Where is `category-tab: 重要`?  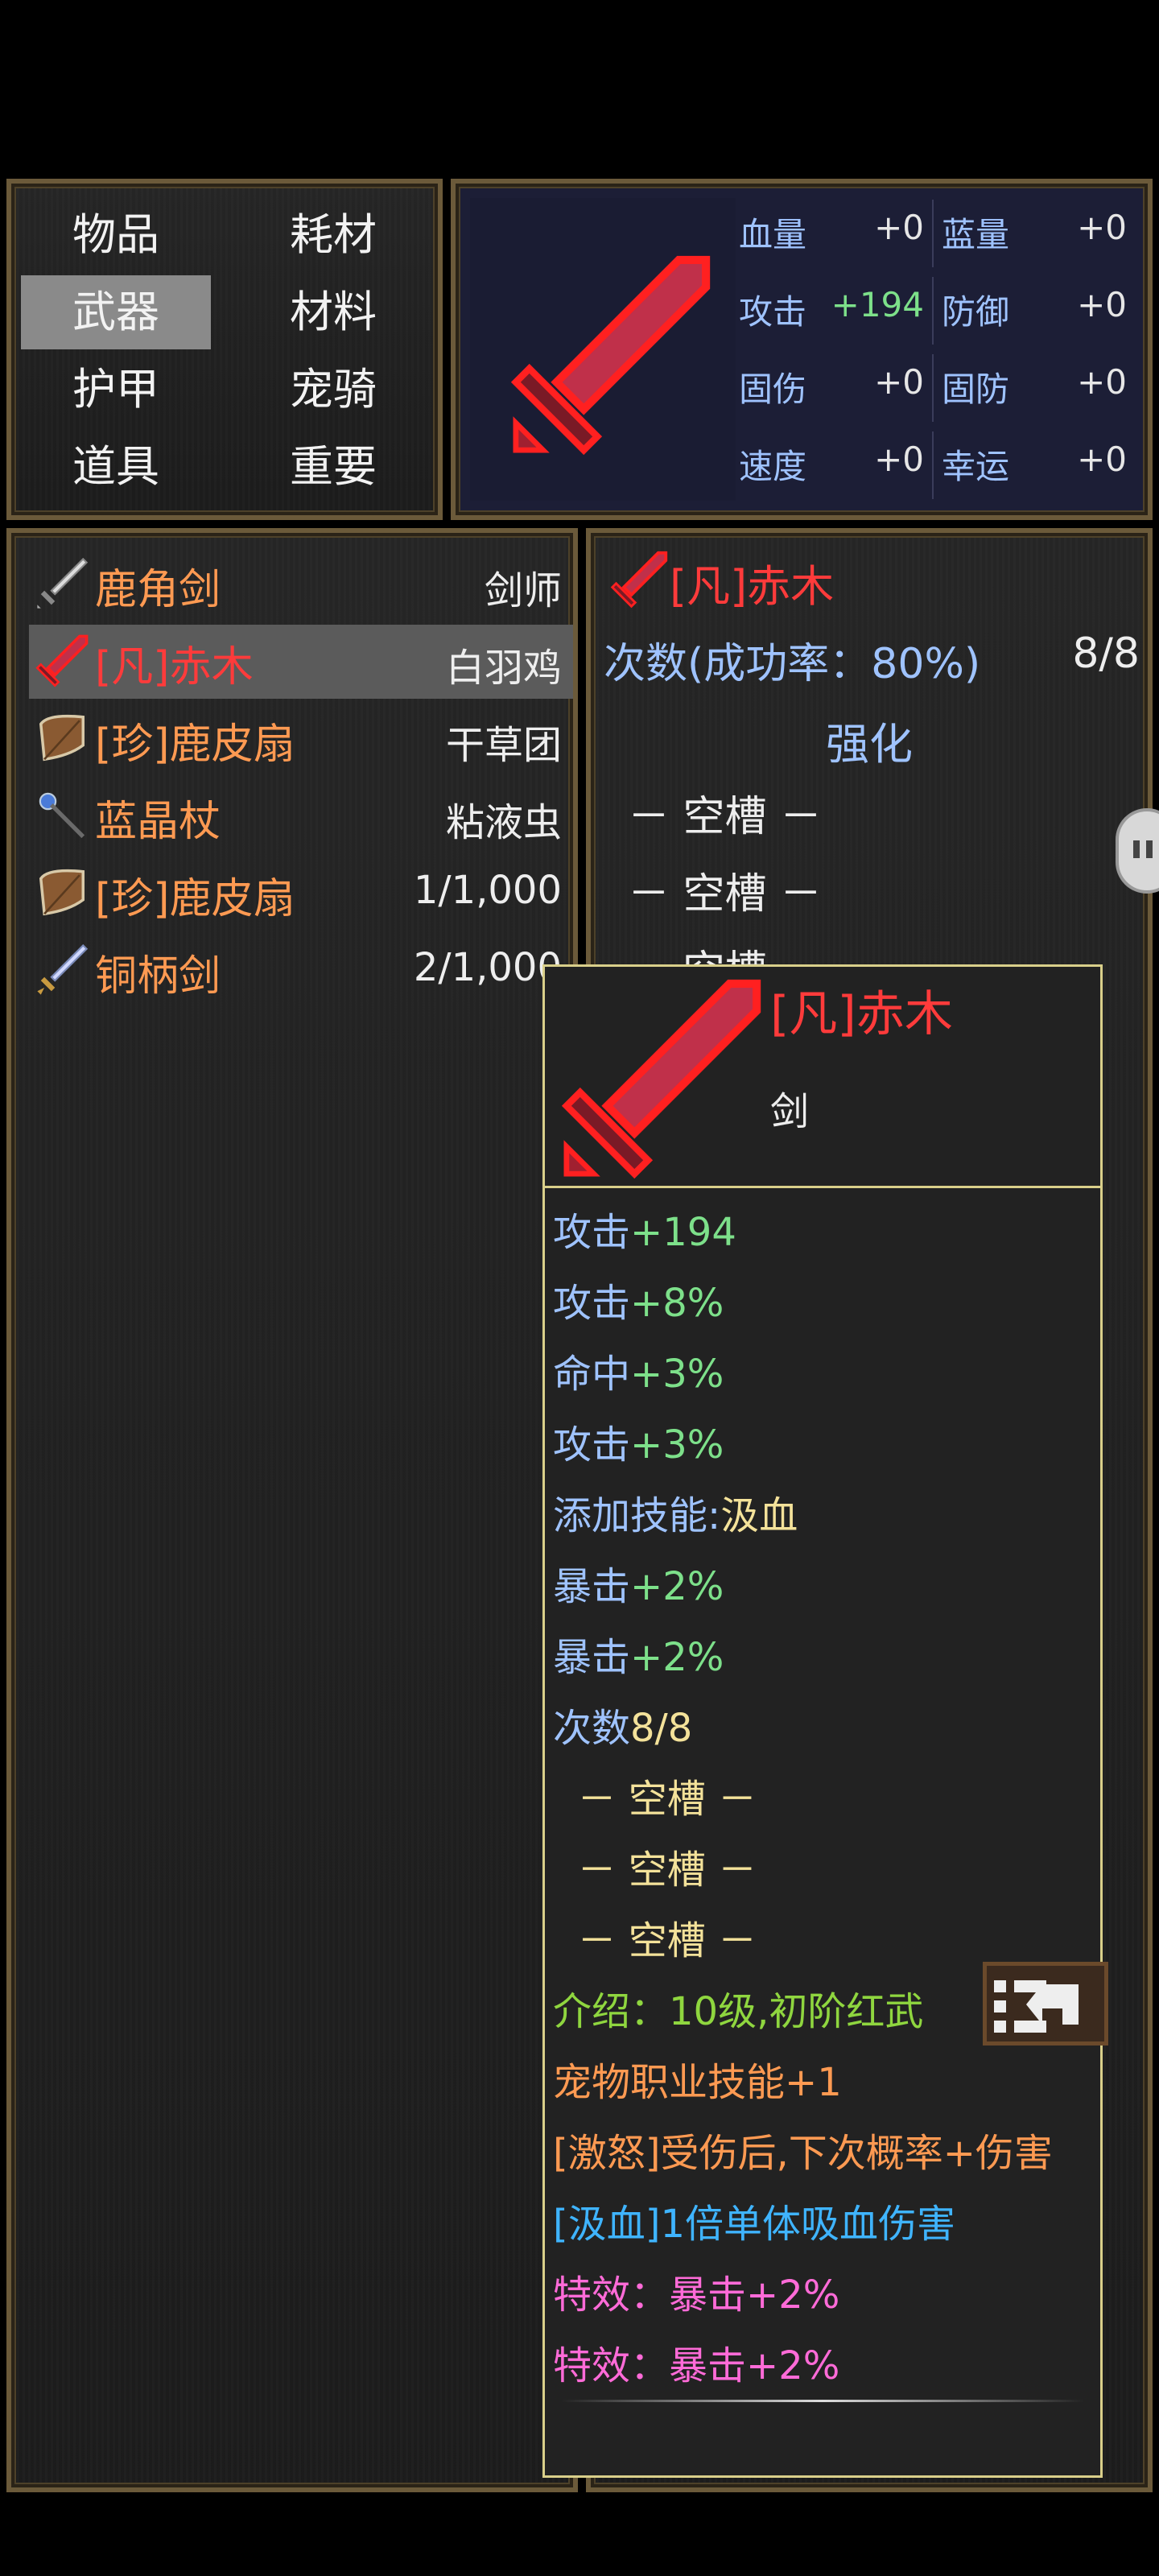
category-tab: 重要 is located at coordinates (333, 467).